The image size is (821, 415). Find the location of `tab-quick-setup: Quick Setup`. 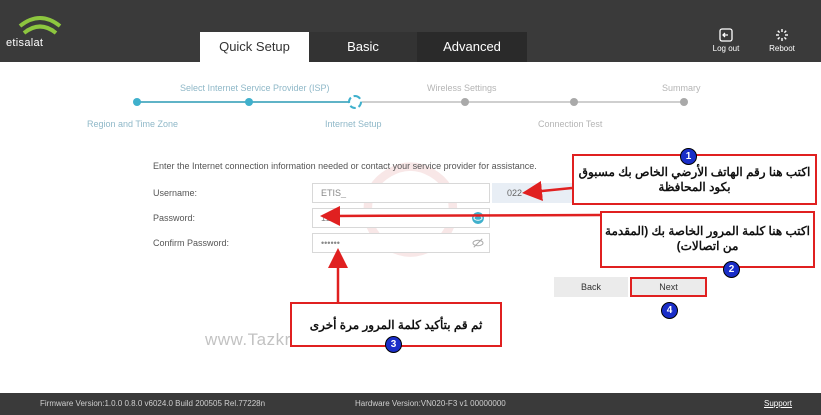

tab-quick-setup: Quick Setup is located at coordinates (254, 47).